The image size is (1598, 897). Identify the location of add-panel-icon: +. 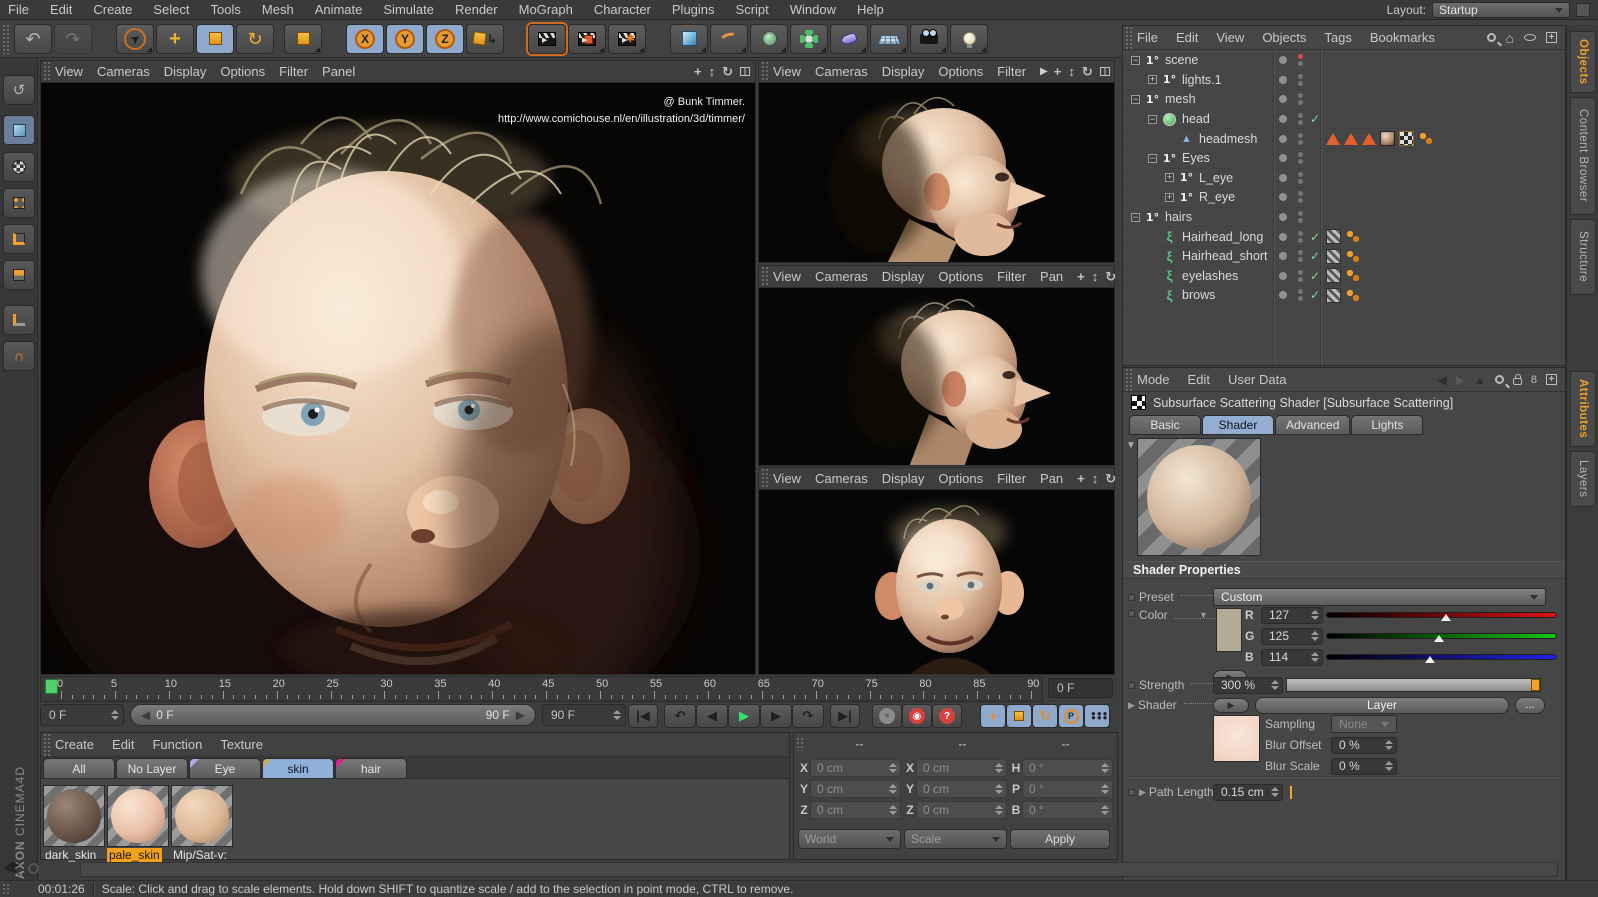
(1551, 379).